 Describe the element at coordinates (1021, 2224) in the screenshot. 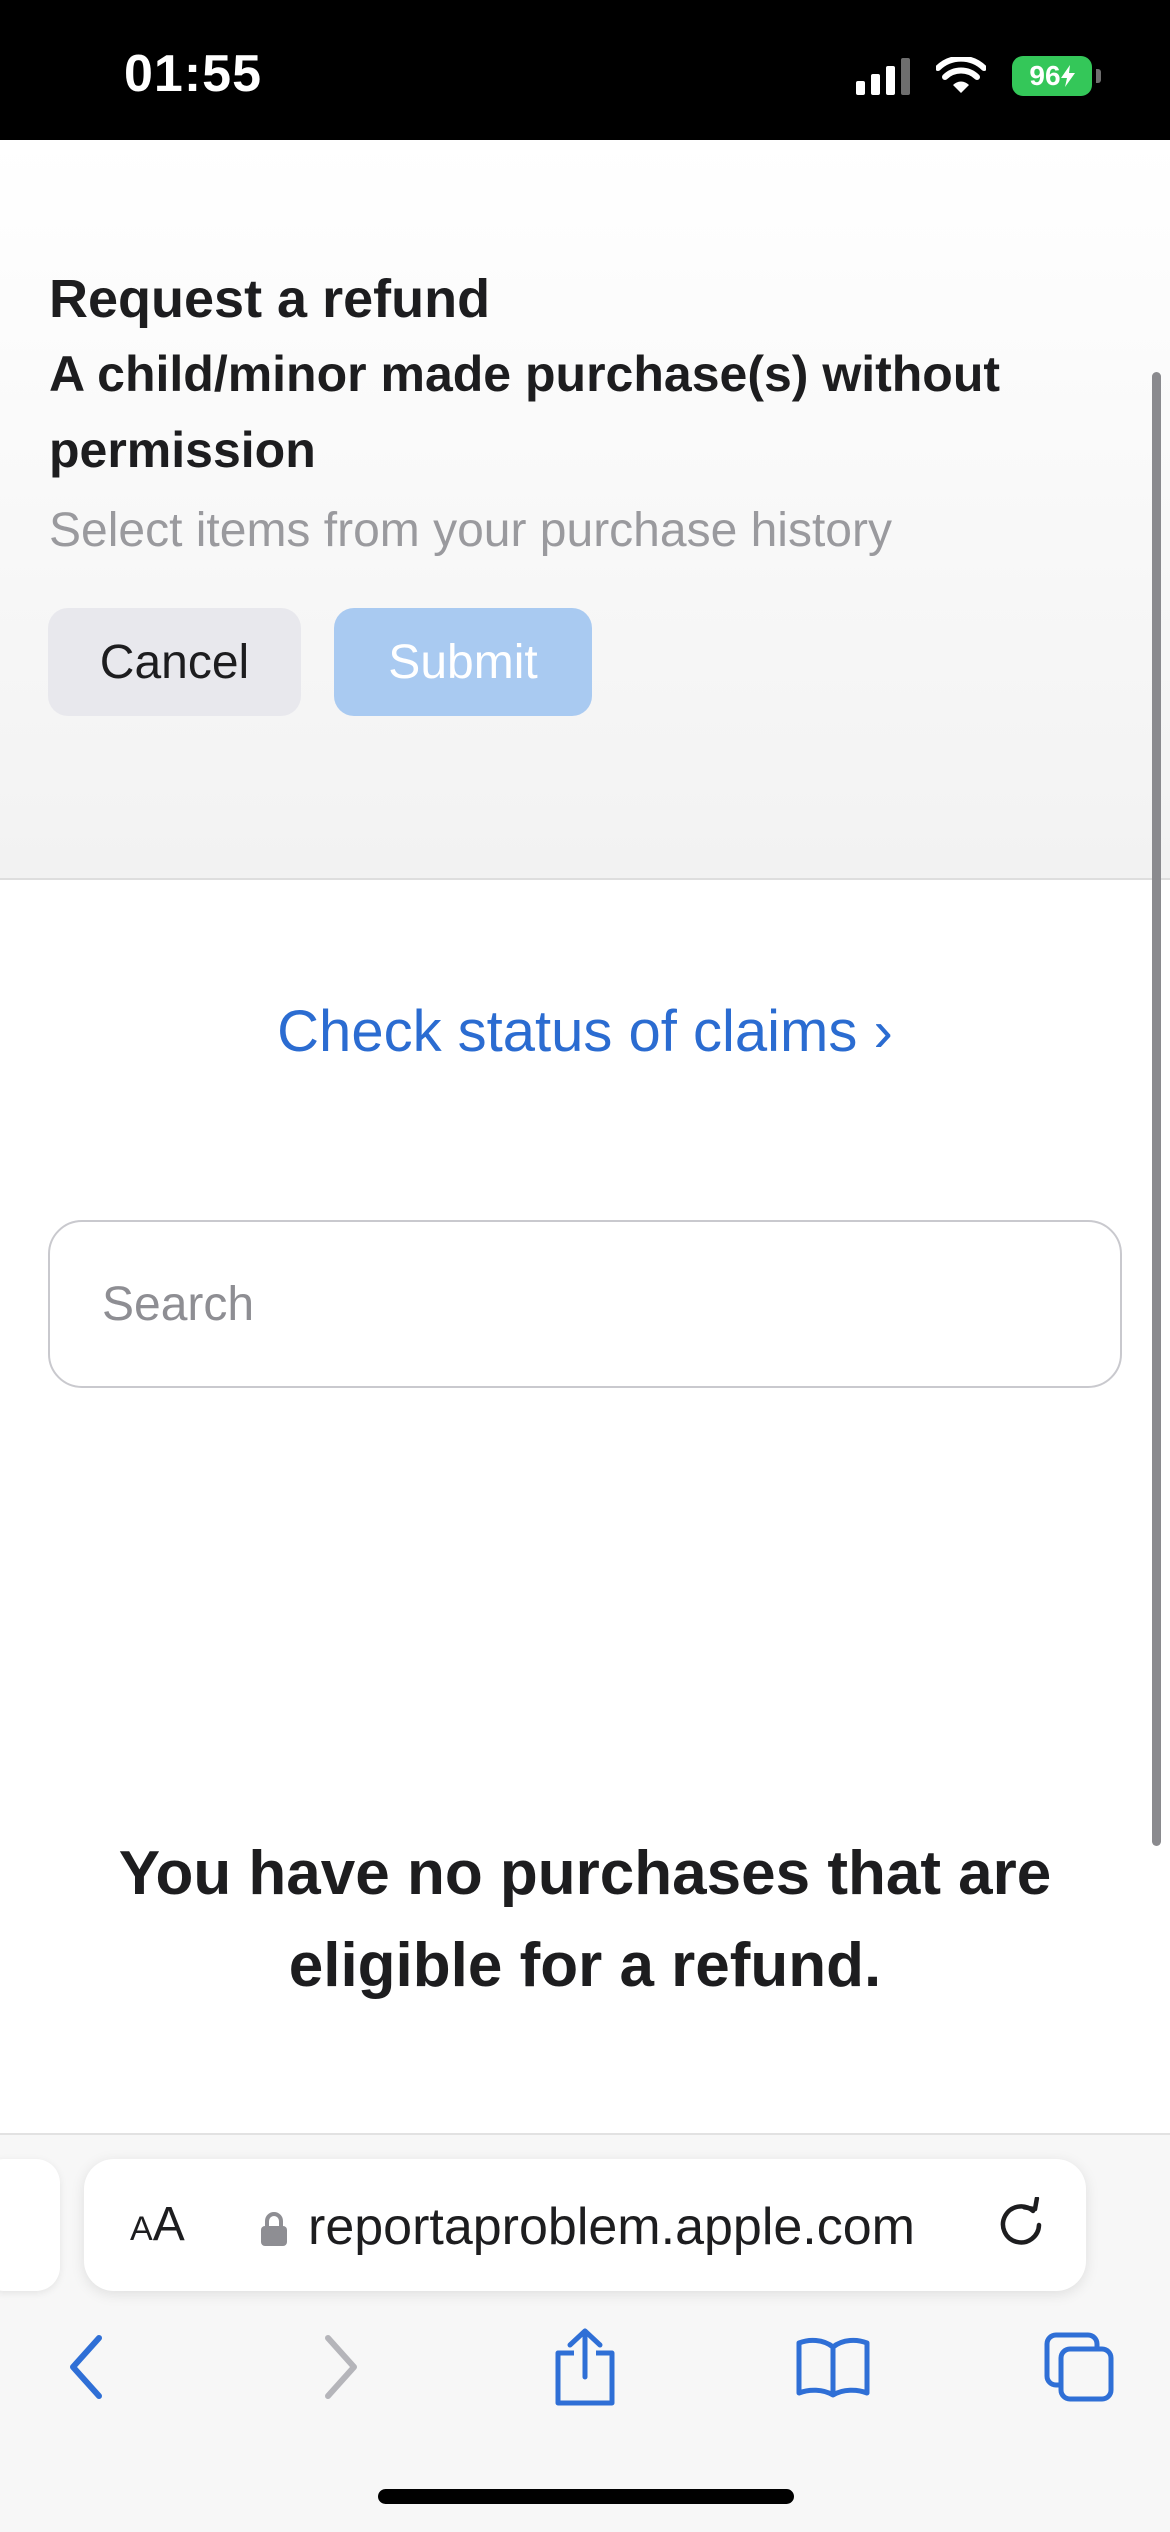

I see `reload-icon` at that location.